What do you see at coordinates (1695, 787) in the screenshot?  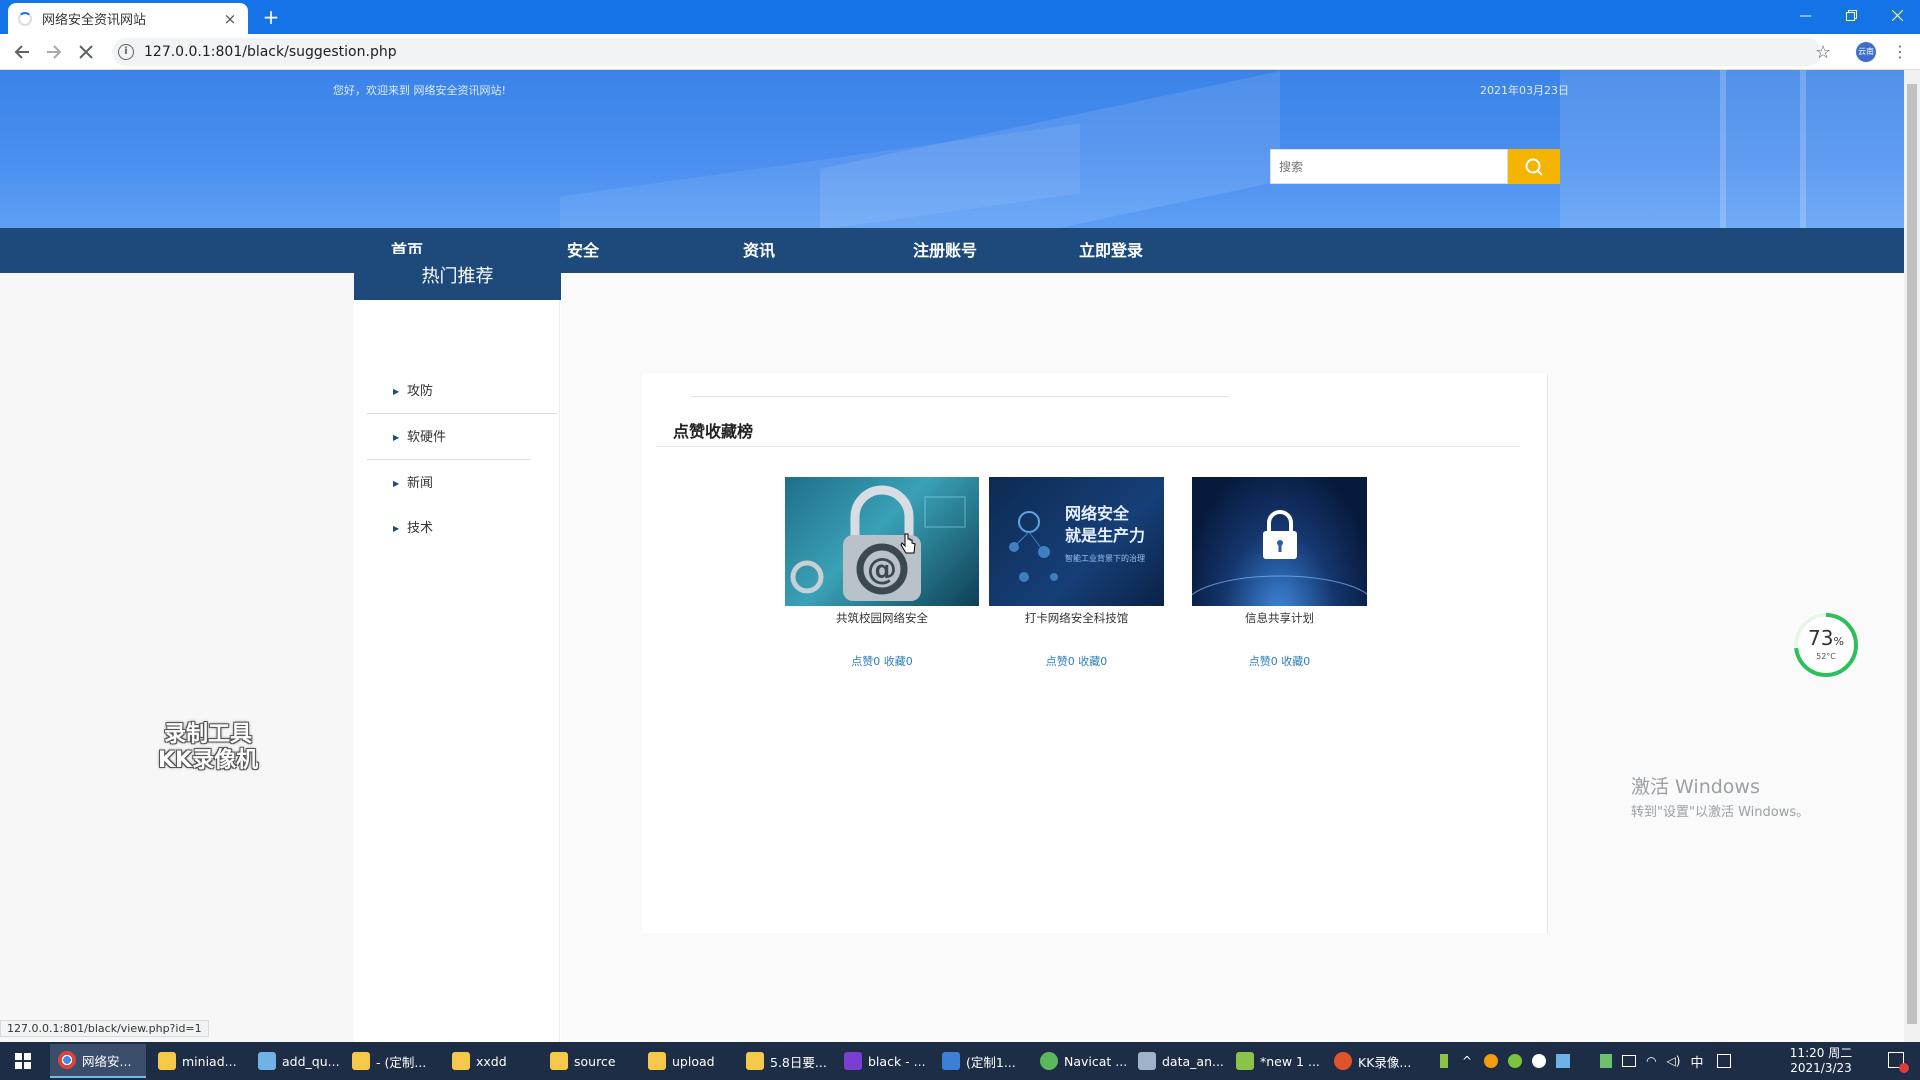 I see `activation-title: 激活 Windows` at bounding box center [1695, 787].